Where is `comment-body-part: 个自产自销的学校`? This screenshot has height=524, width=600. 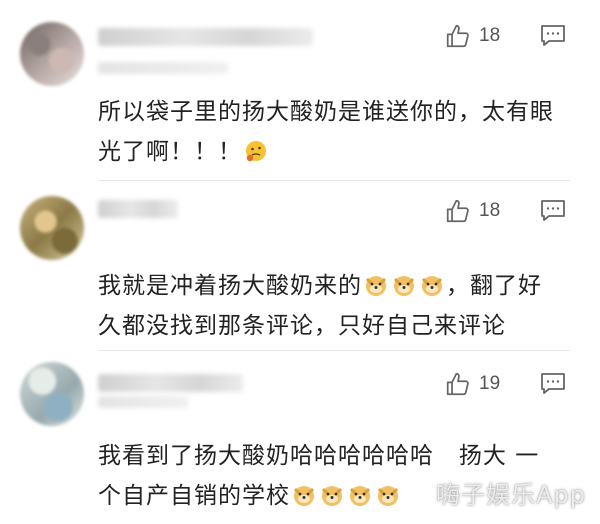
comment-body-part: 个自产自销的学校 is located at coordinates (194, 496).